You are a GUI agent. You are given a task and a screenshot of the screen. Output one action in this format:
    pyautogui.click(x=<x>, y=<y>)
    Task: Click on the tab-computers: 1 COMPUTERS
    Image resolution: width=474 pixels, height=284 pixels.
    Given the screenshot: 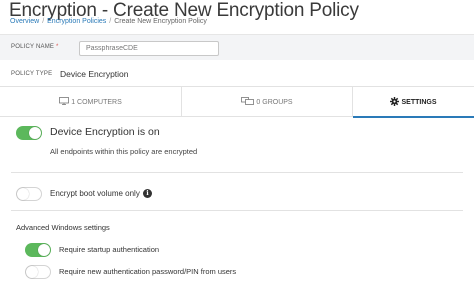 What is the action you would take?
    pyautogui.click(x=90, y=102)
    